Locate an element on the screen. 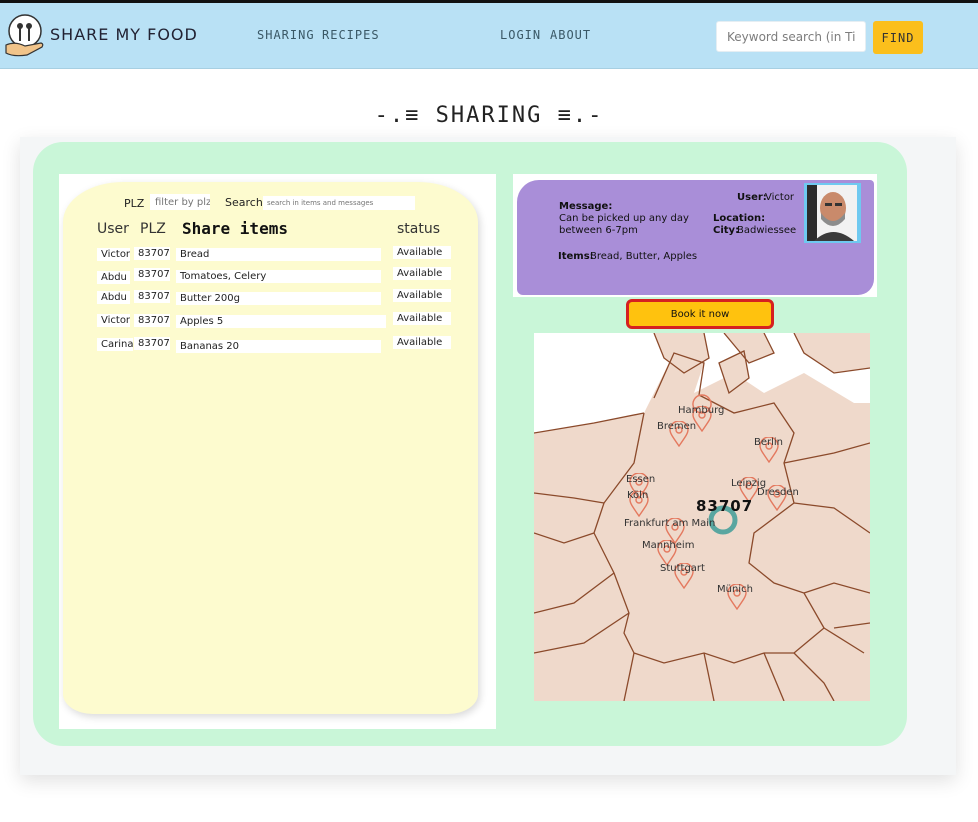 The height and width of the screenshot is (822, 978). column-header-plz: PLZ is located at coordinates (153, 229).